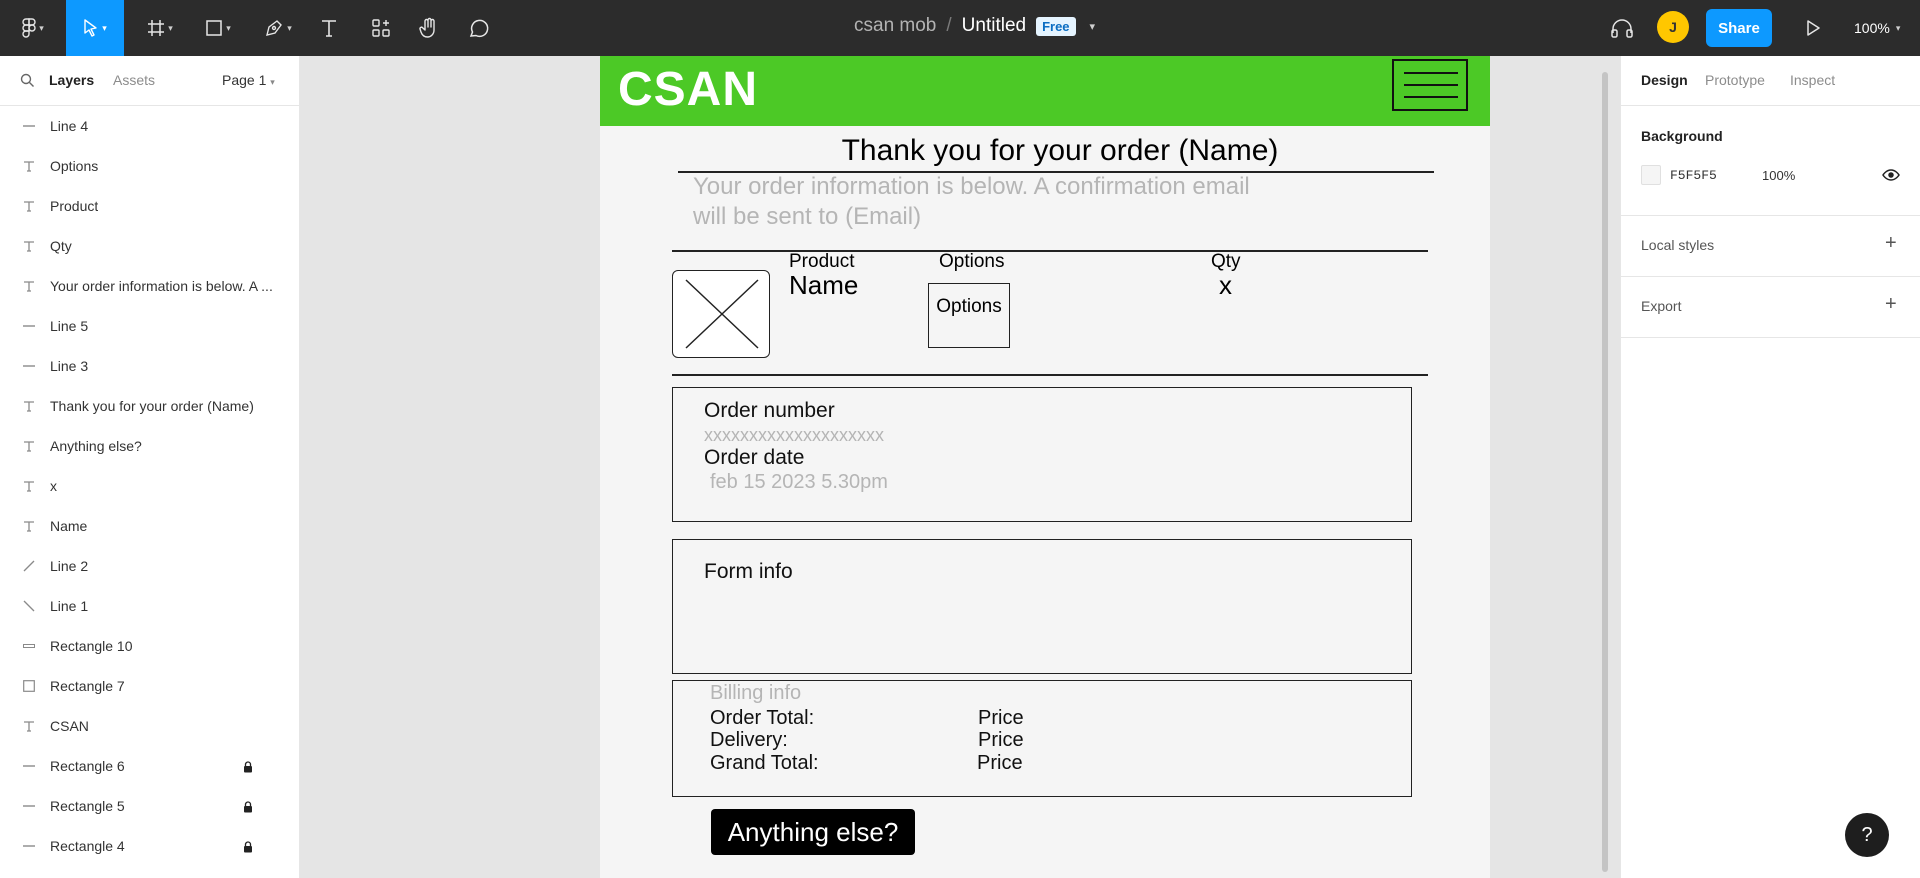  Describe the element at coordinates (1739, 28) in the screenshot. I see `share-button: Share` at that location.